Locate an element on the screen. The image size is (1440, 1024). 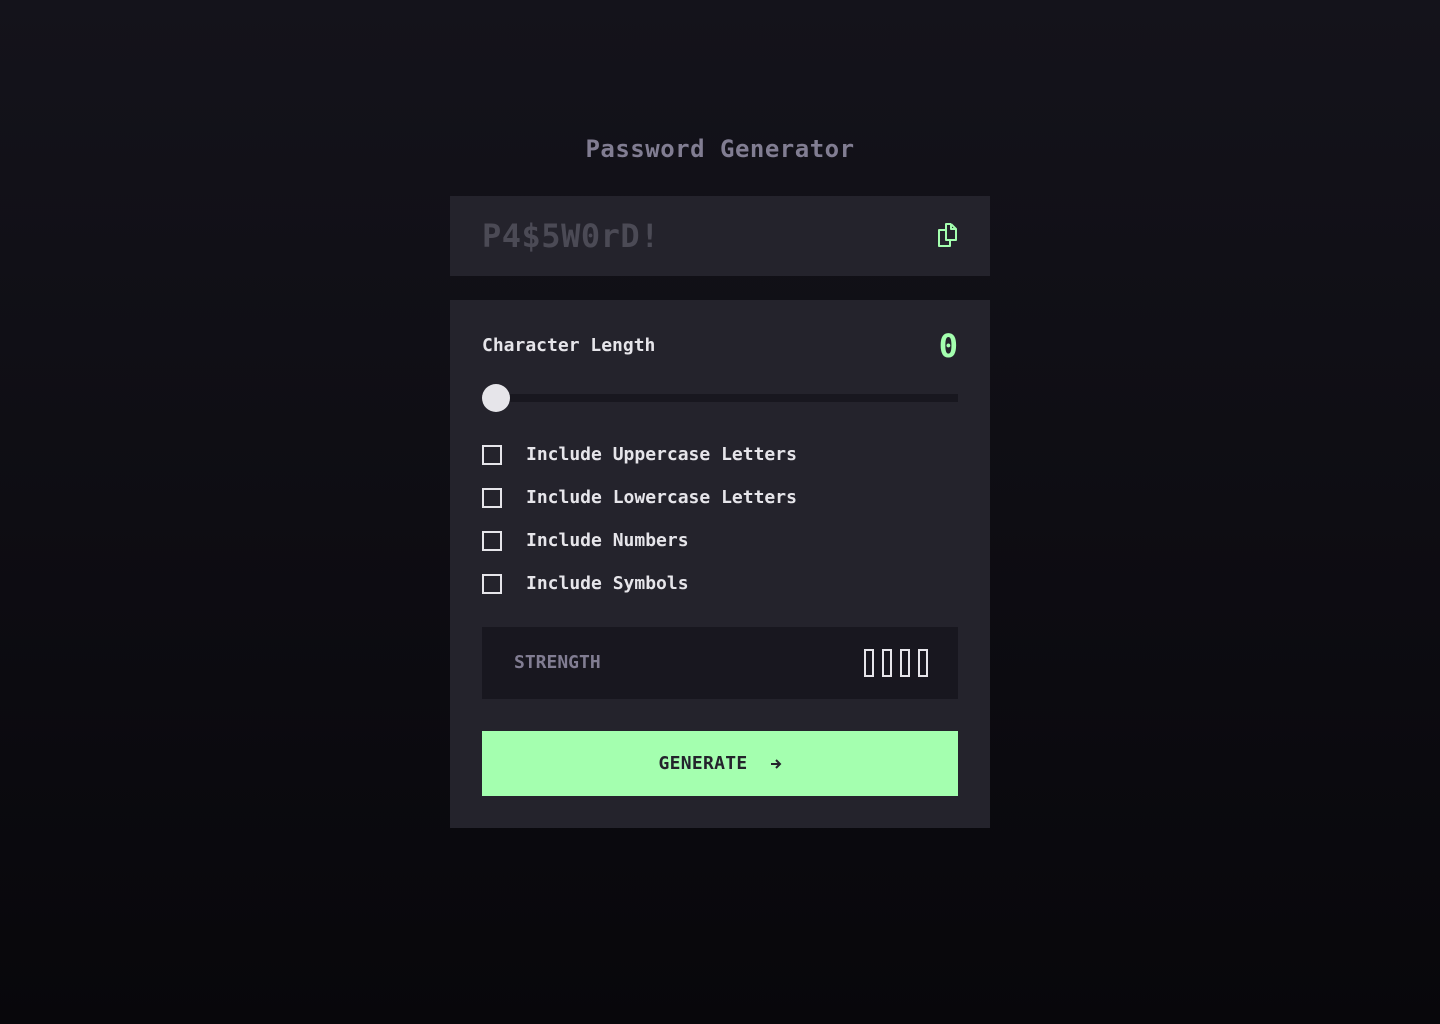
option-label: Include Symbols is located at coordinates (607, 583).